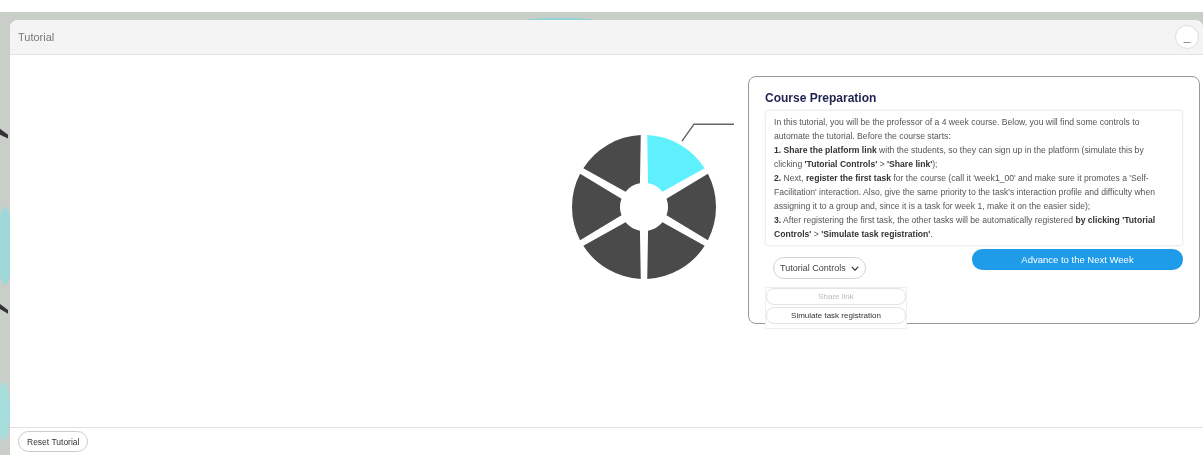  Describe the element at coordinates (36, 37) in the screenshot. I see `window-title: Tutorial` at that location.